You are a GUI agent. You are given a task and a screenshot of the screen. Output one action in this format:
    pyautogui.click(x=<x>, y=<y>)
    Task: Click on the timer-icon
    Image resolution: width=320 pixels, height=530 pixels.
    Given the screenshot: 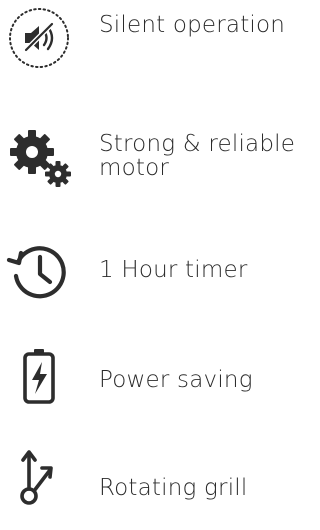 What is the action you would take?
    pyautogui.click(x=39, y=271)
    